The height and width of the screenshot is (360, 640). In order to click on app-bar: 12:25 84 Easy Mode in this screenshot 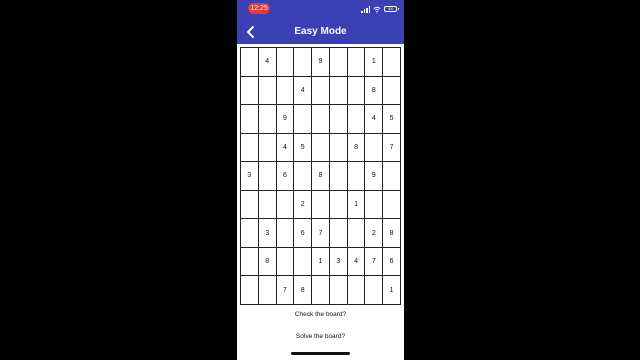, I will do `click(320, 22)`.